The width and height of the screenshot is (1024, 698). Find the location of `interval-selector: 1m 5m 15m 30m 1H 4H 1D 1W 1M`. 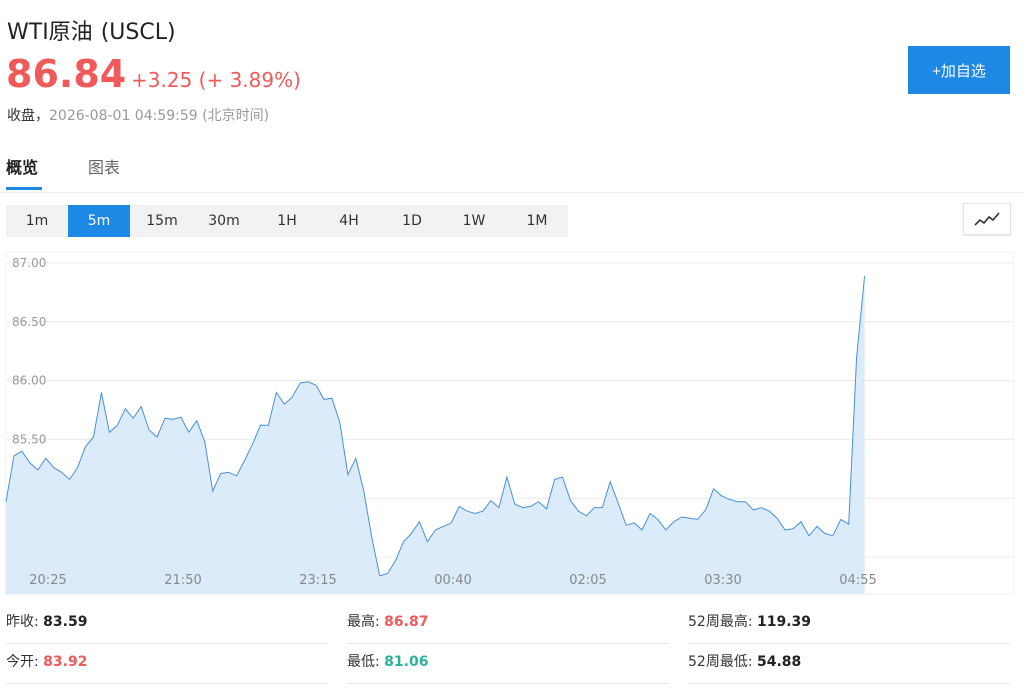

interval-selector: 1m 5m 15m 30m 1H 4H 1D 1W 1M is located at coordinates (287, 221).